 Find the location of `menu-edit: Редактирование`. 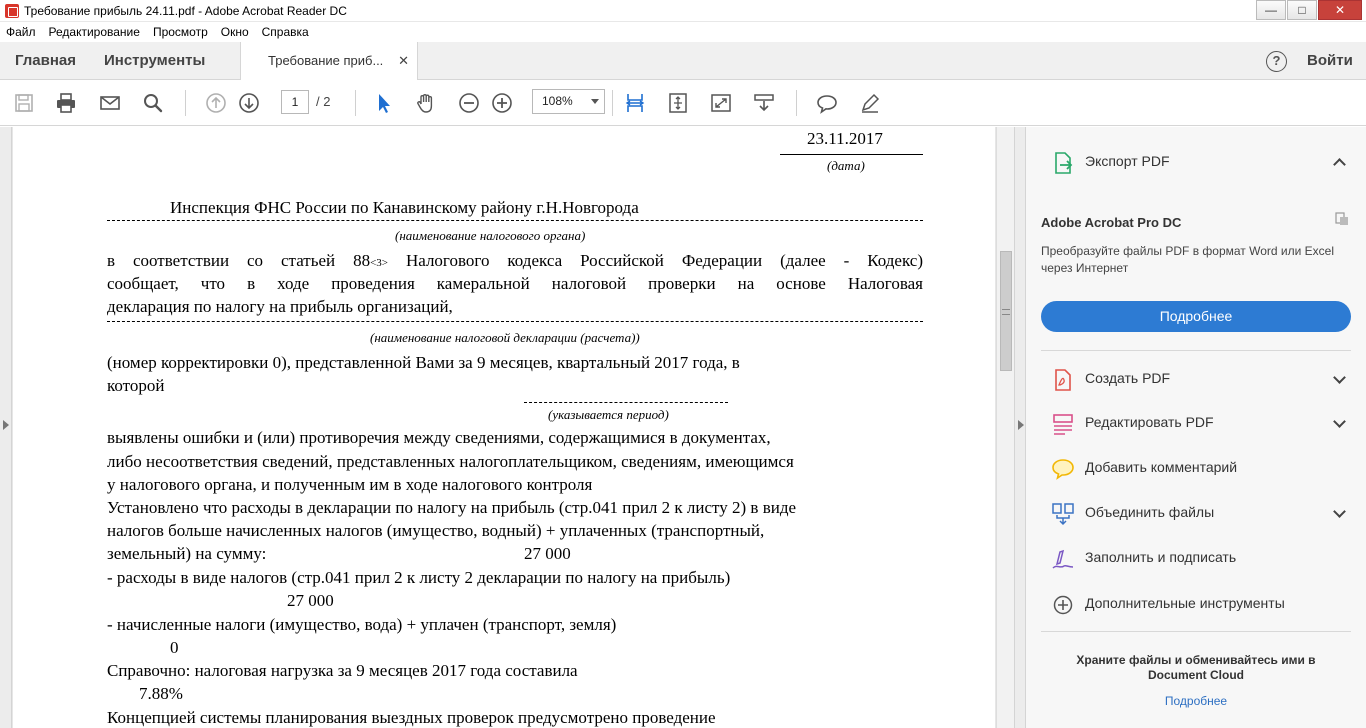

menu-edit: Редактирование is located at coordinates (94, 32).